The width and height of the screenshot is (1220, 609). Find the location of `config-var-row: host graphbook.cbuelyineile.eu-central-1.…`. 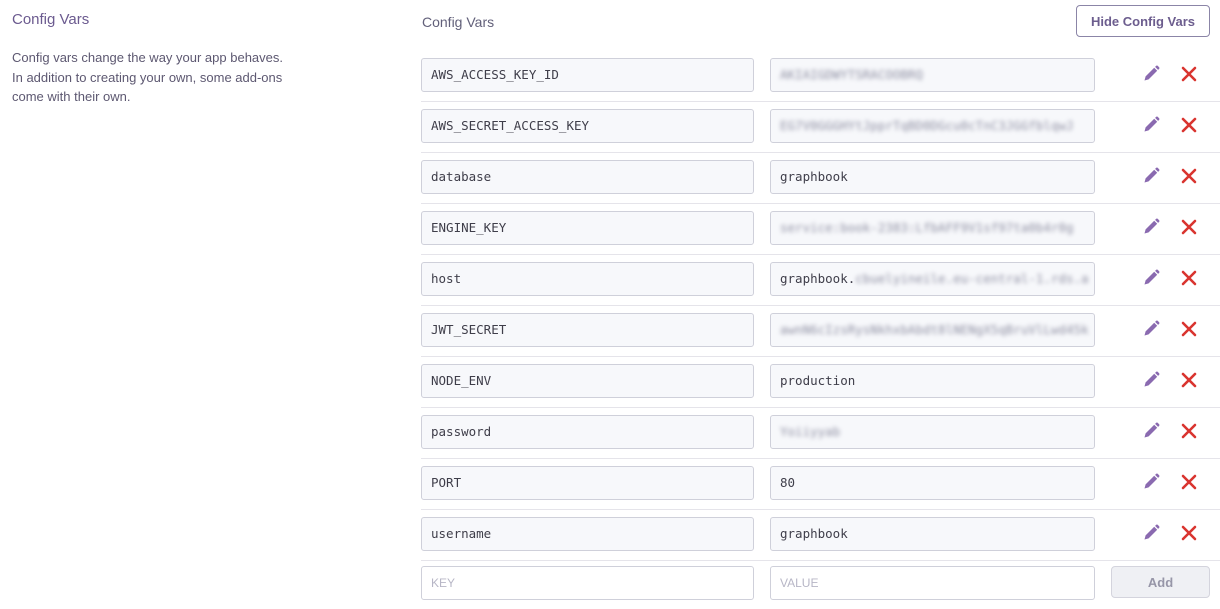

config-var-row: host graphbook.cbuelyineile.eu-central-1.… is located at coordinates (820, 280).